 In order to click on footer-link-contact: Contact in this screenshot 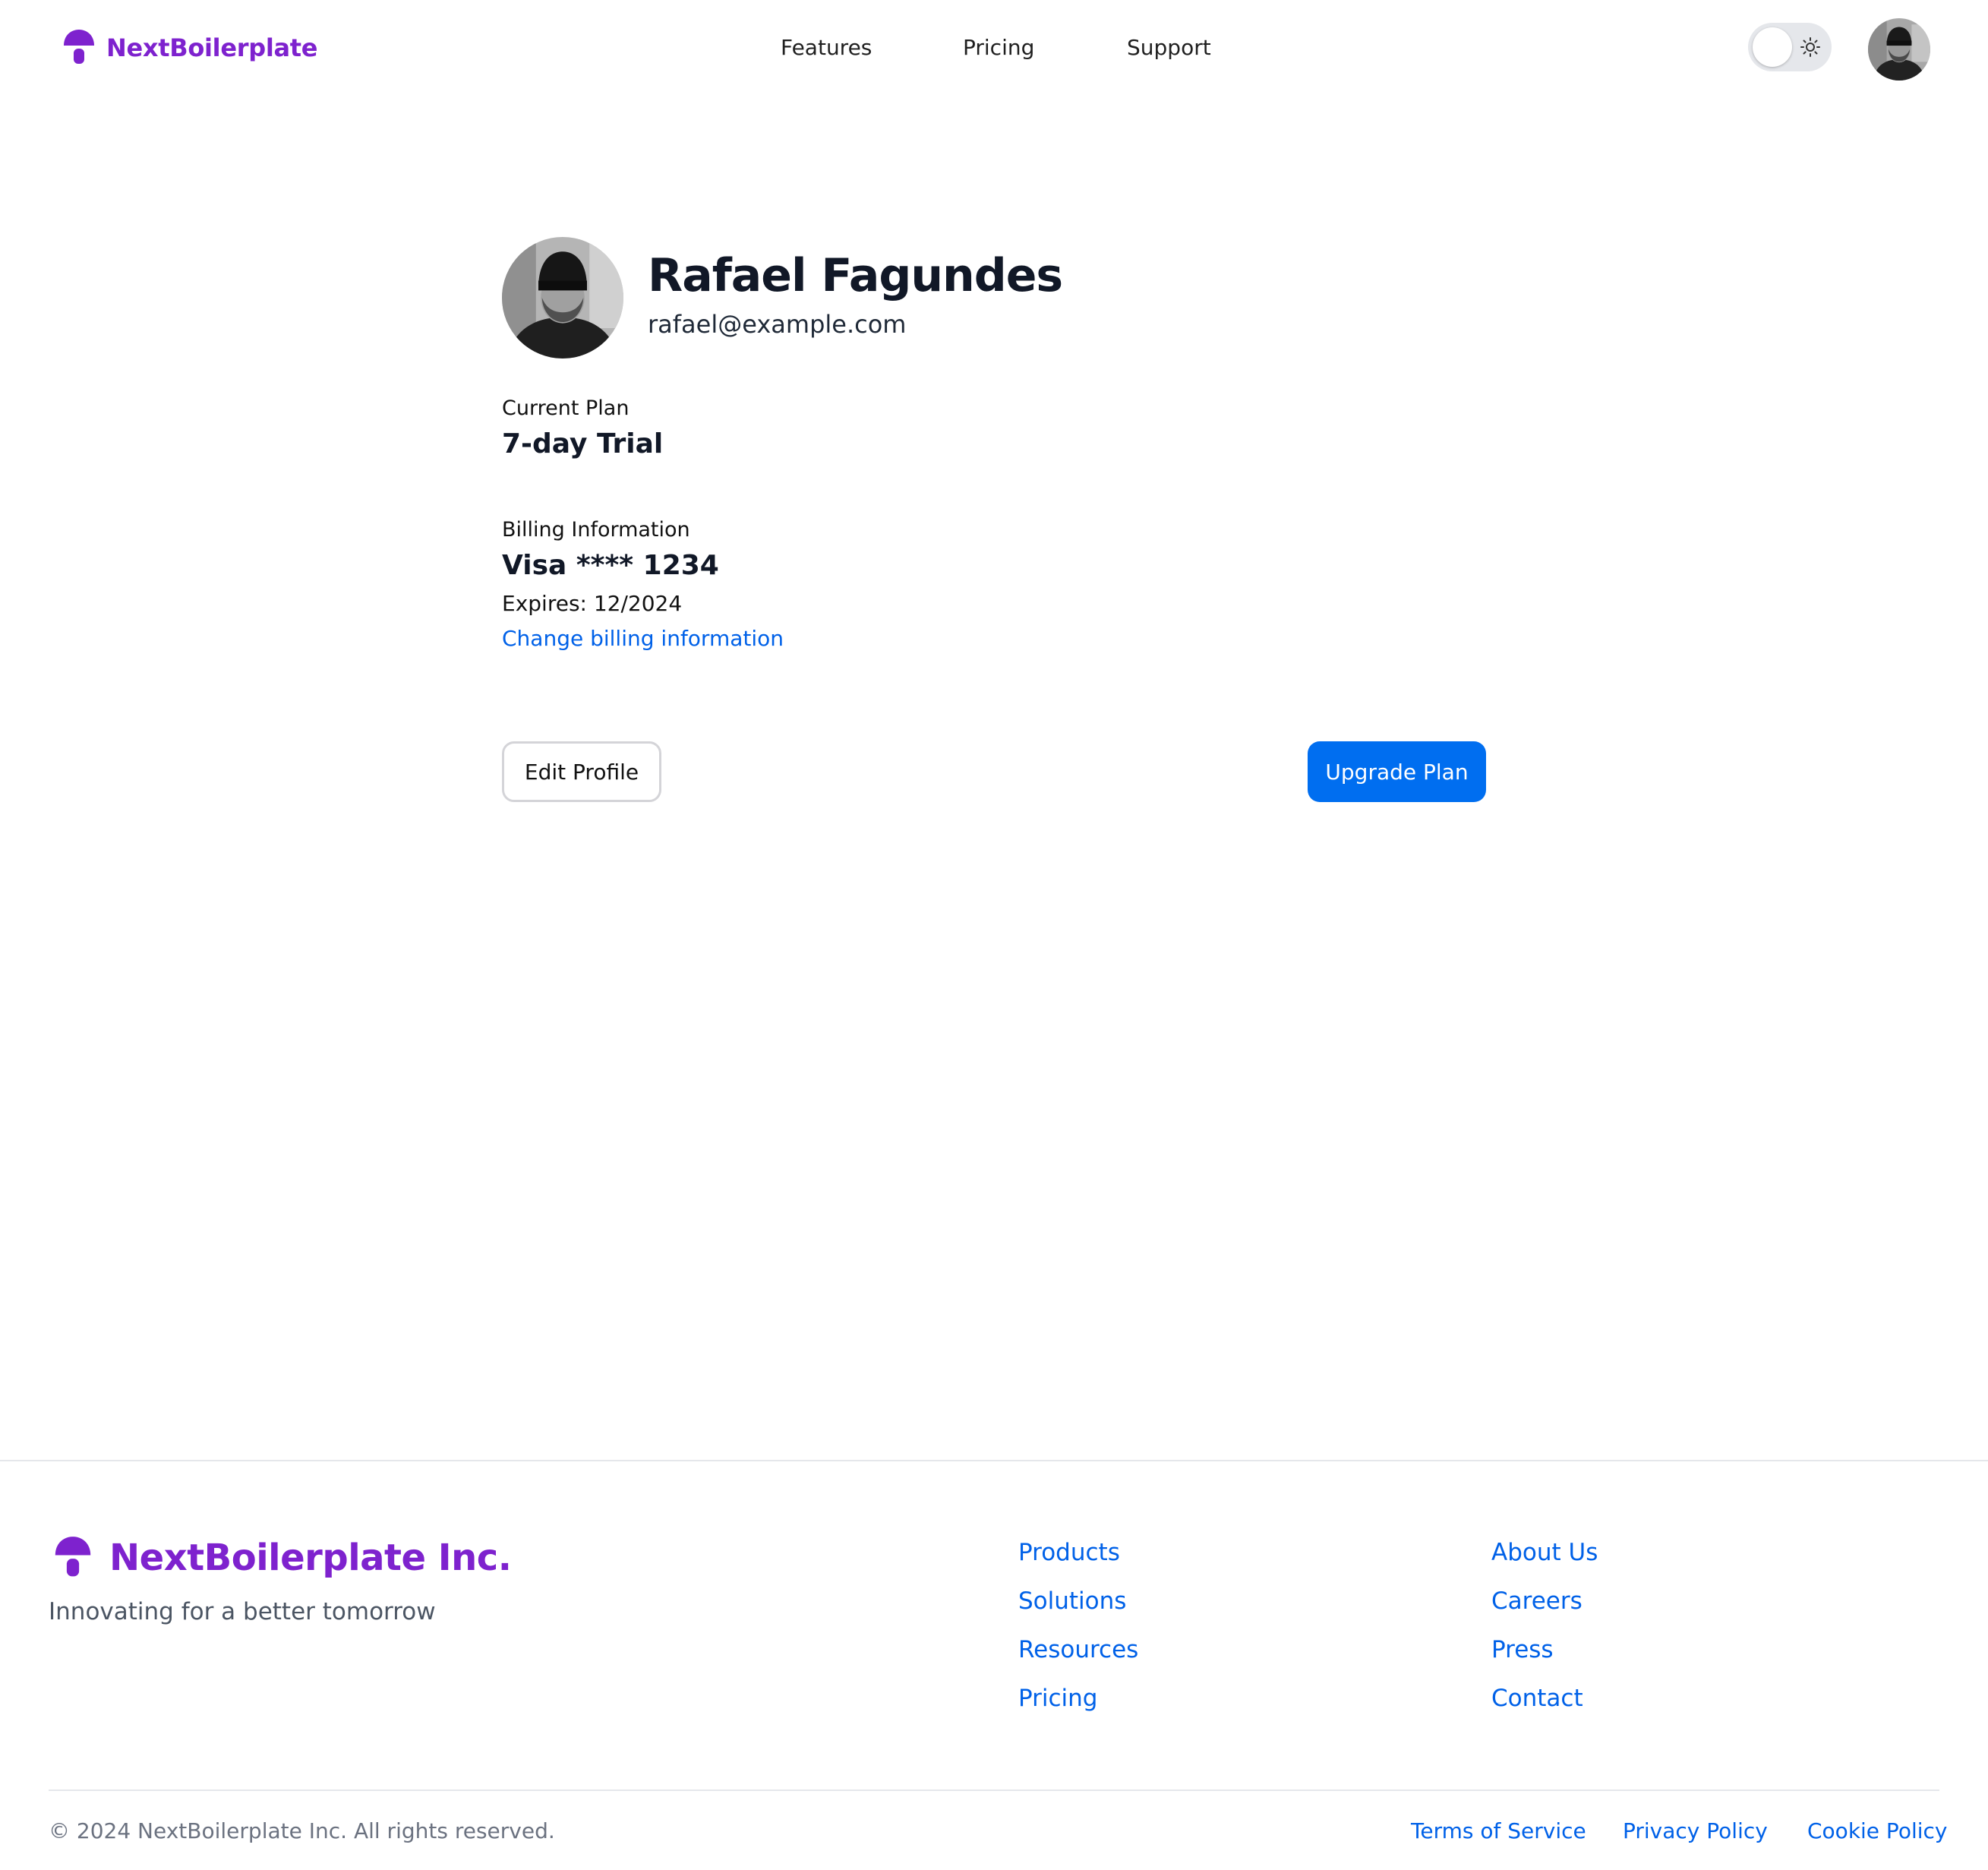, I will do `click(1544, 1707)`.